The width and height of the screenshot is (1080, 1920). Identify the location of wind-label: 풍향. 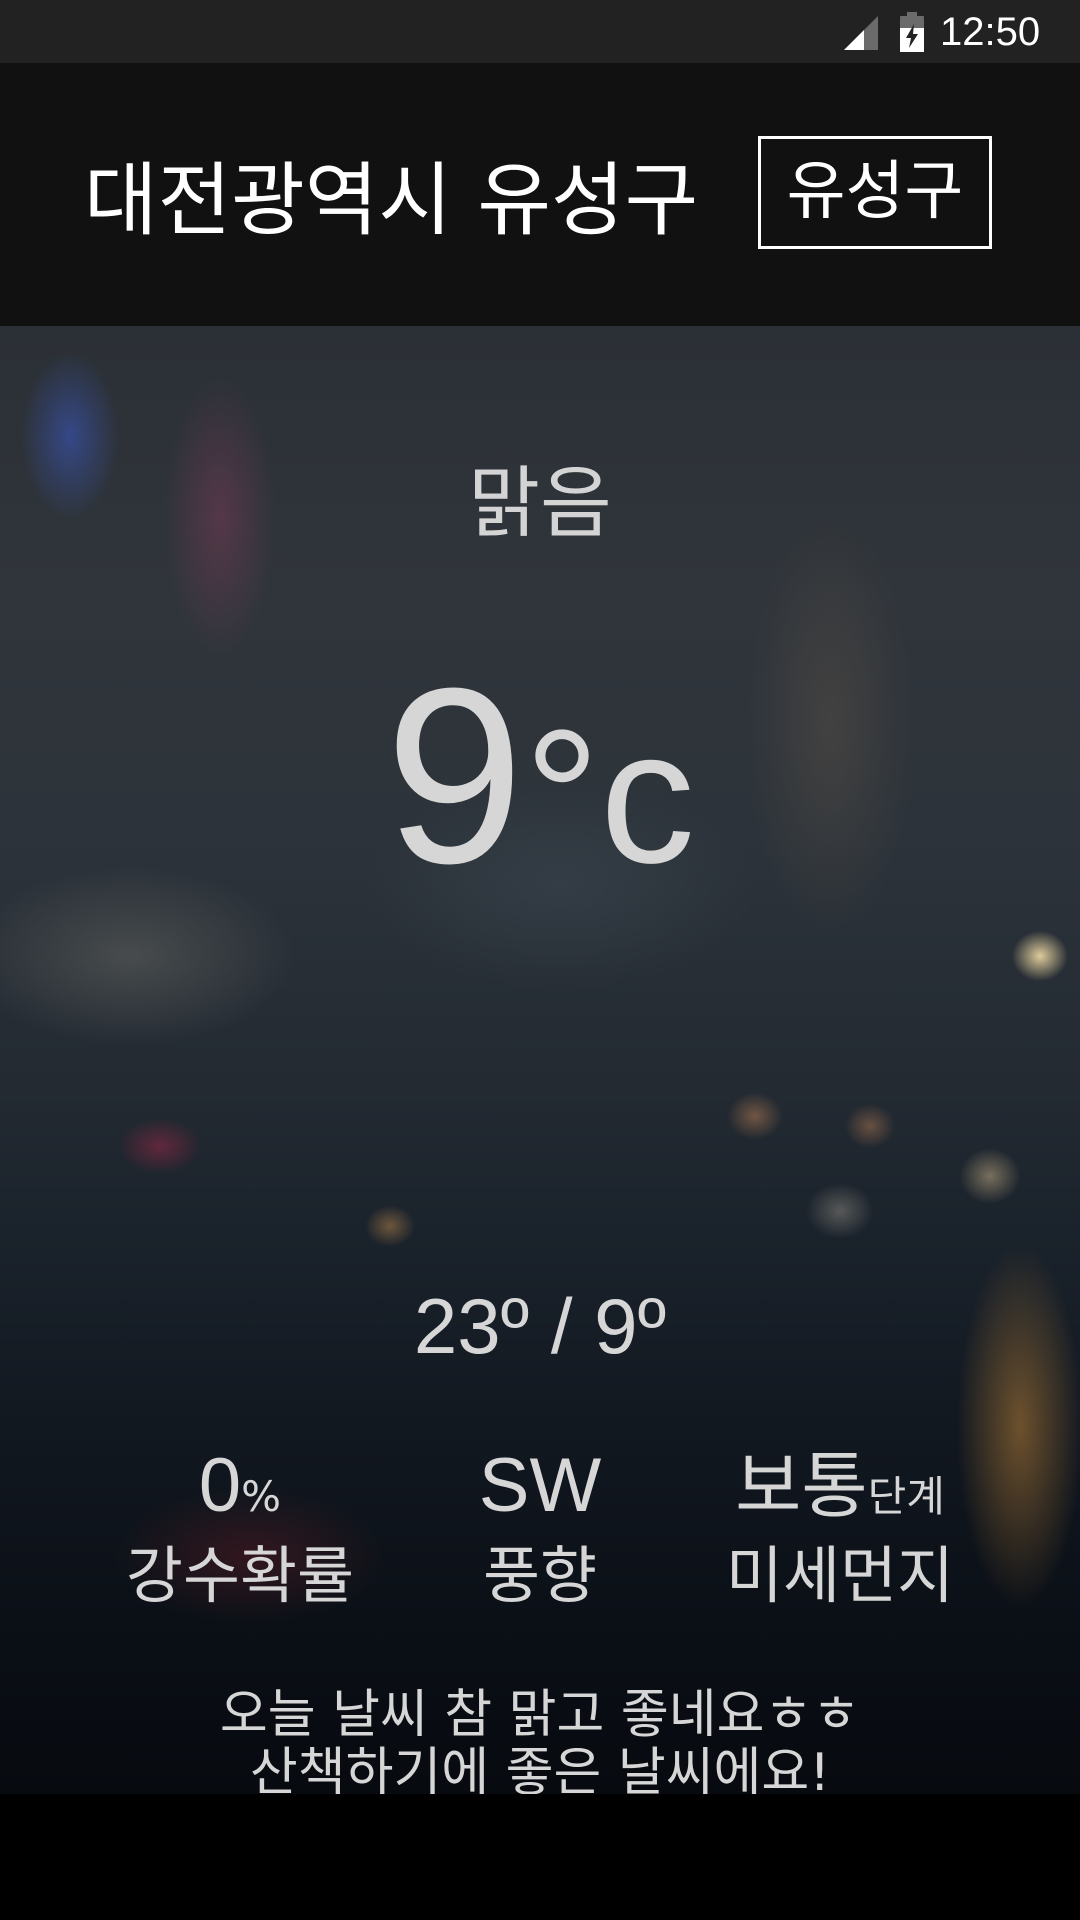
(540, 1575).